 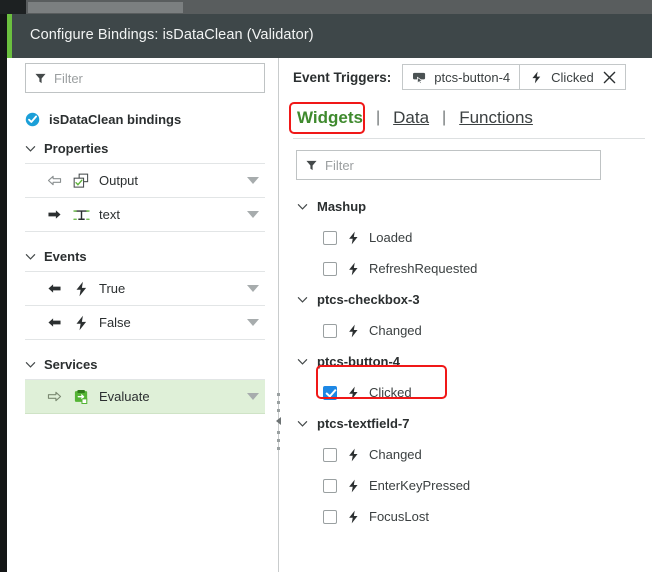 I want to click on event-triggers-bar: Event Triggers: ptcs-button-4 Clicked, so click(x=459, y=77).